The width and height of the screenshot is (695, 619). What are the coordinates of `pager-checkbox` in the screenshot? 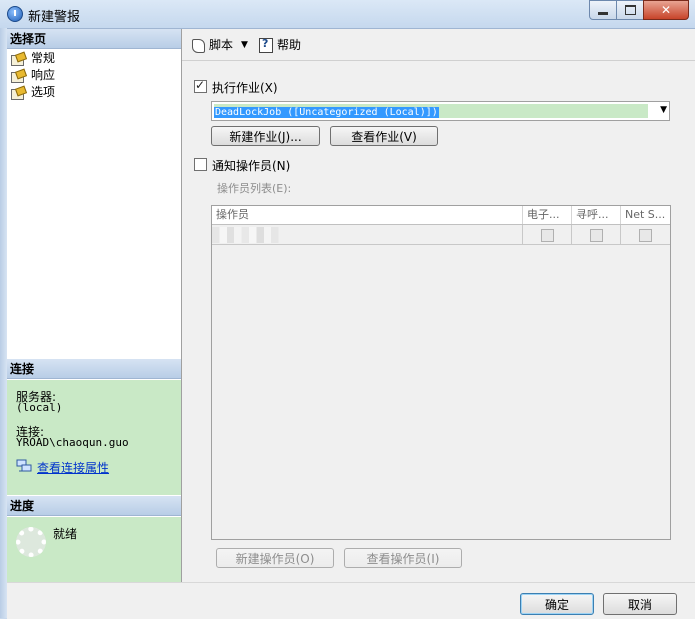 It's located at (596, 235).